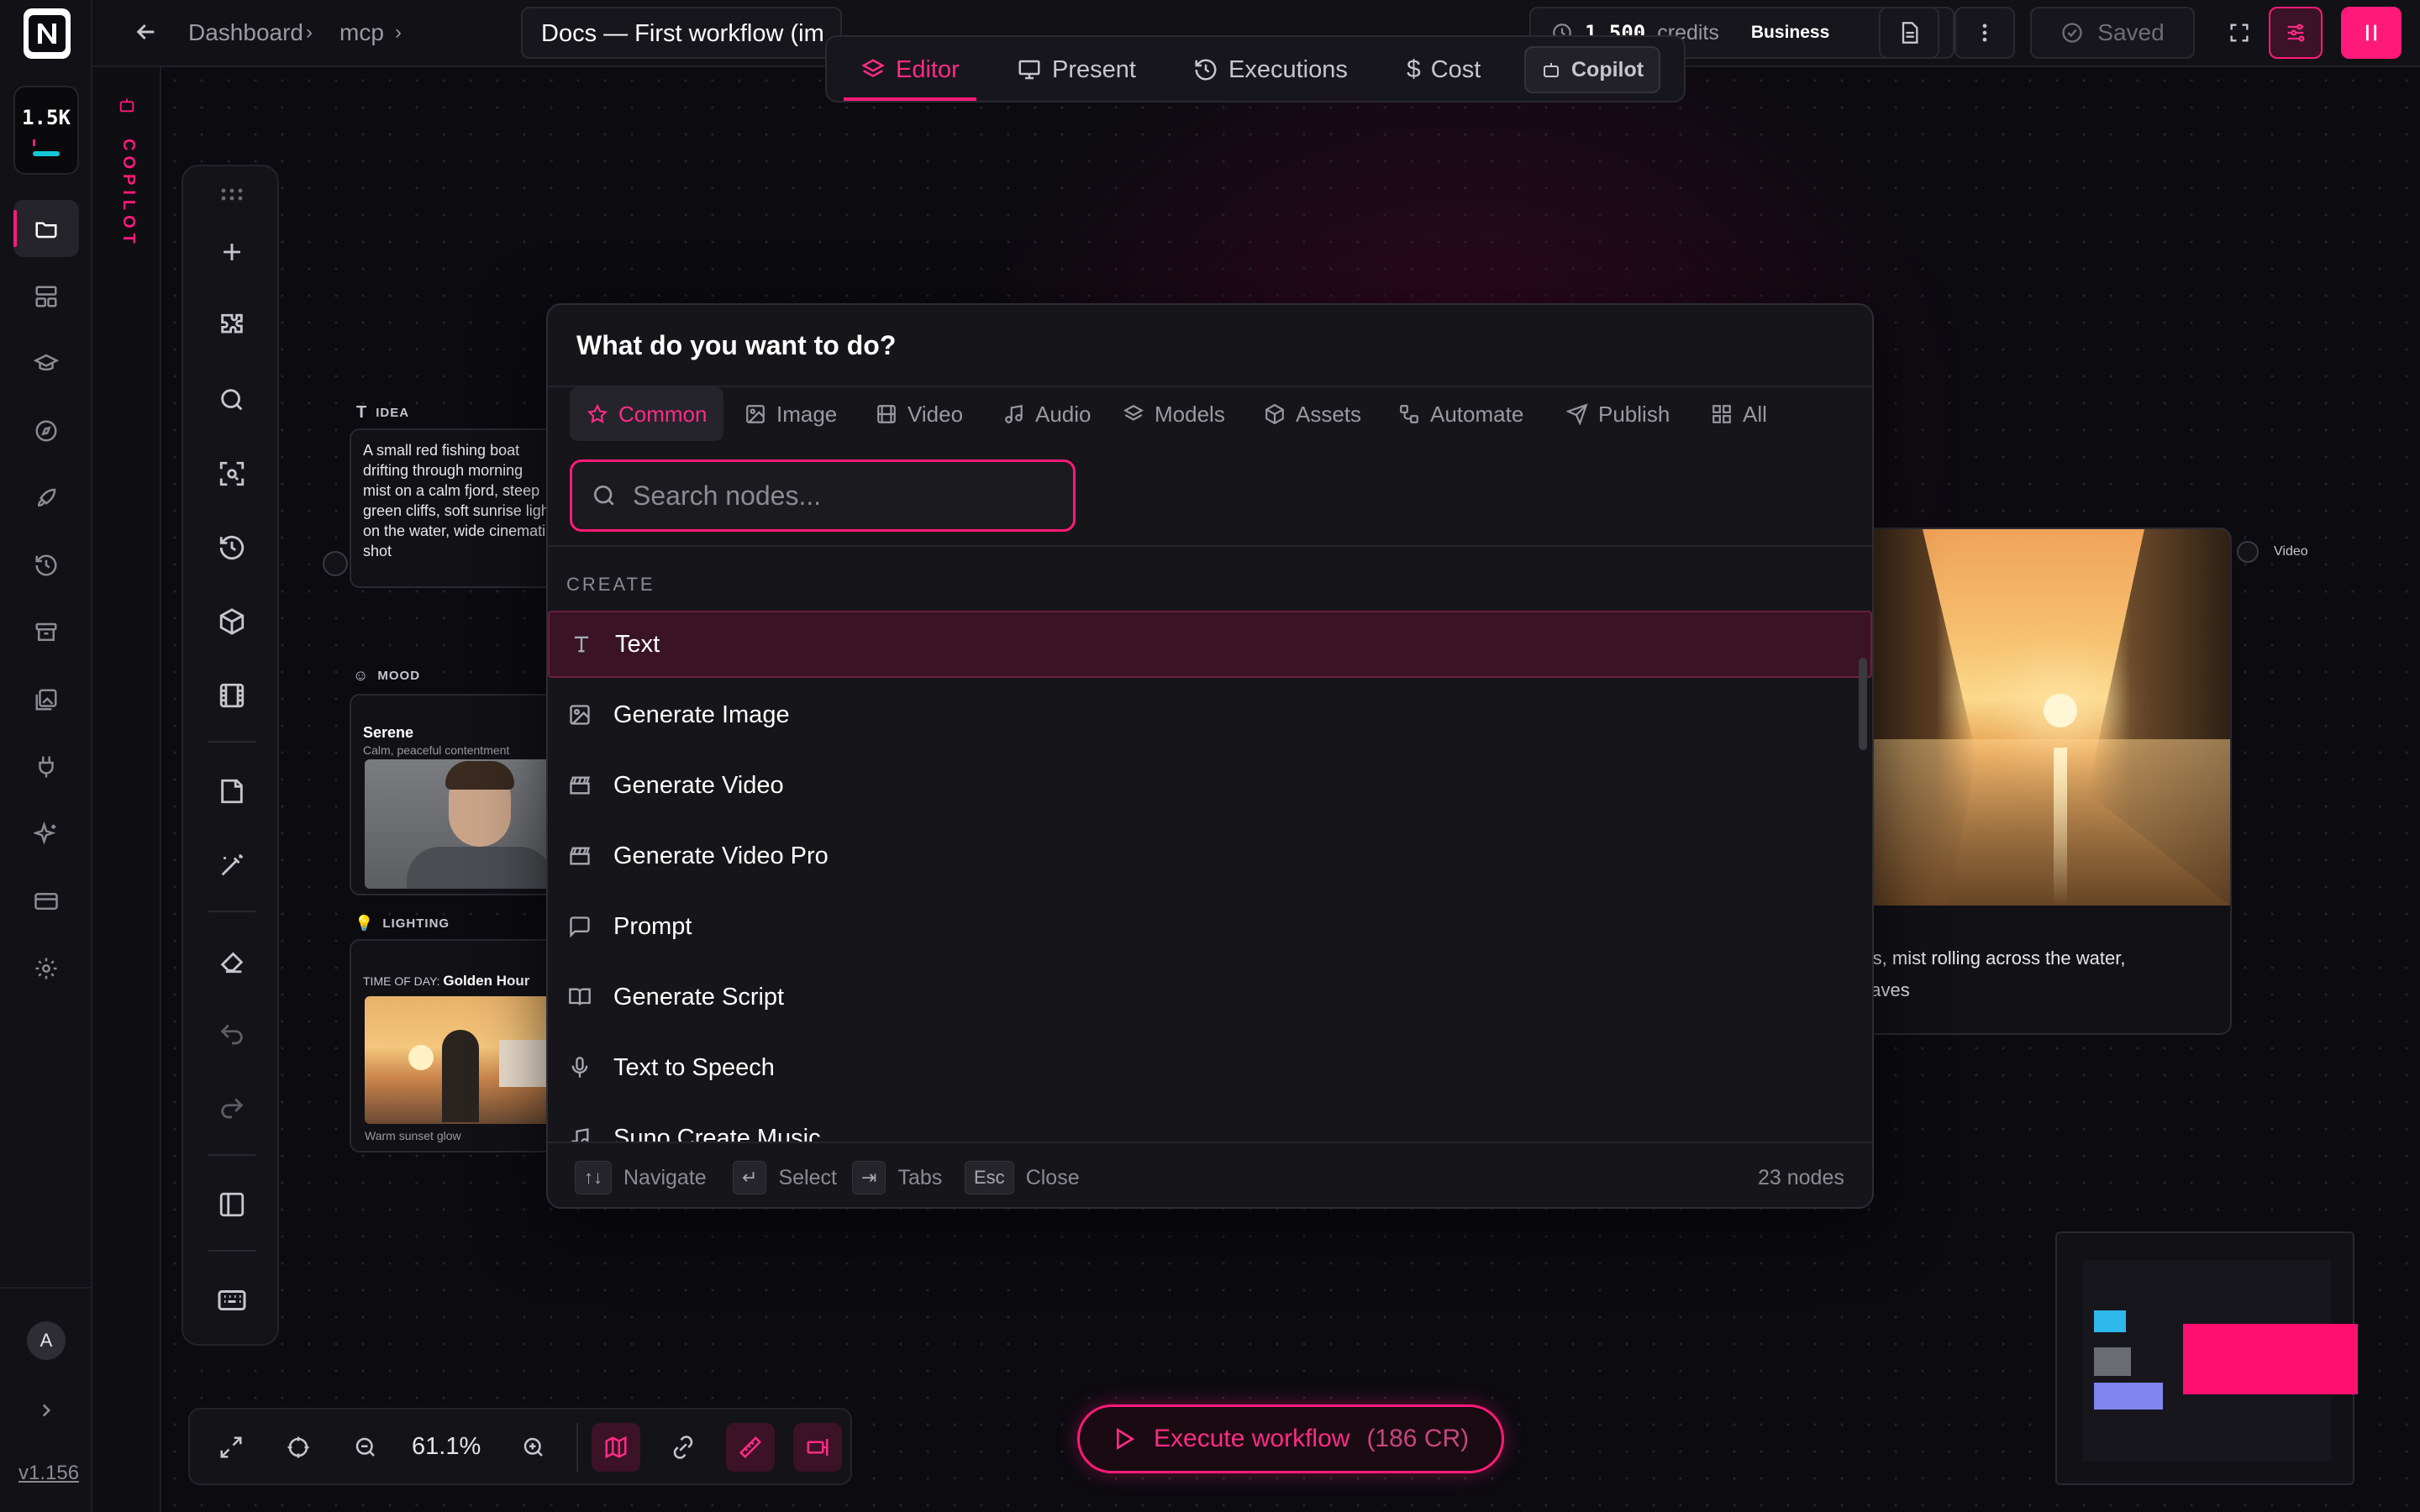 The height and width of the screenshot is (1512, 2420). What do you see at coordinates (873, 68) in the screenshot?
I see `layers-icon` at bounding box center [873, 68].